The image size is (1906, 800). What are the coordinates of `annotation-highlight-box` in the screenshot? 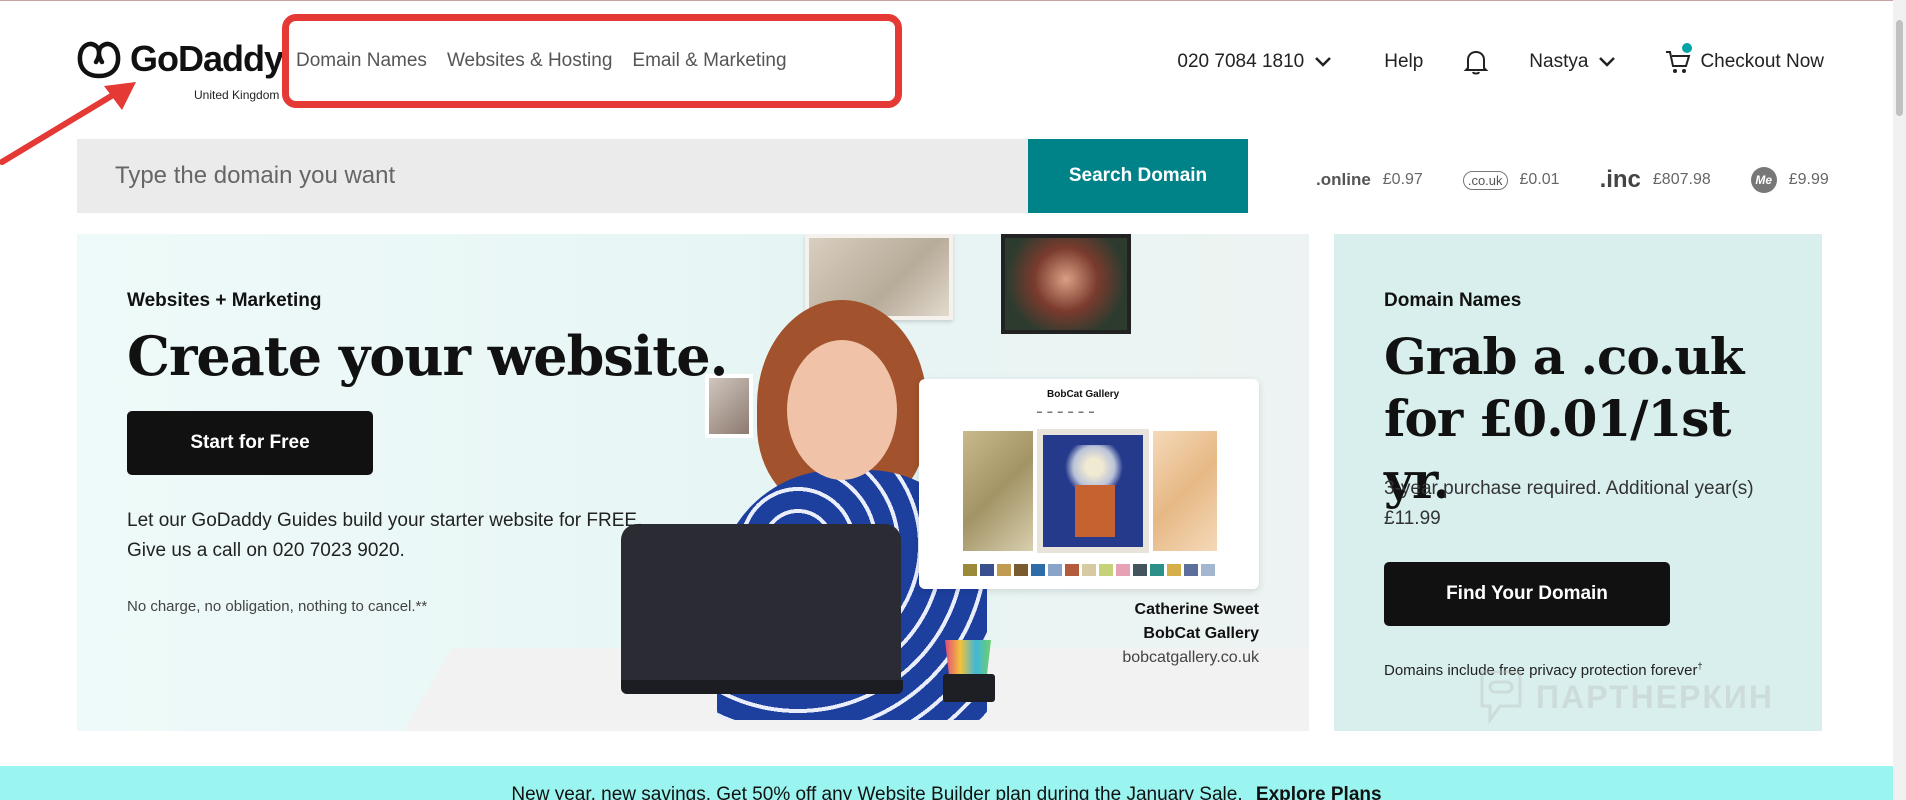 It's located at (592, 61).